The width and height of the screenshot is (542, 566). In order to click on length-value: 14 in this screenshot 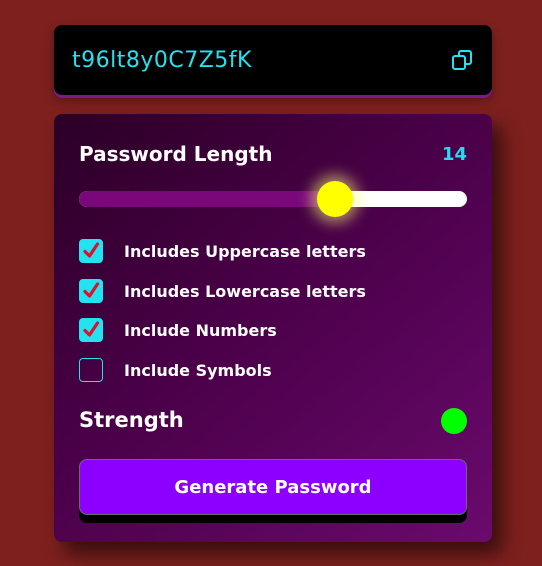, I will do `click(454, 154)`.